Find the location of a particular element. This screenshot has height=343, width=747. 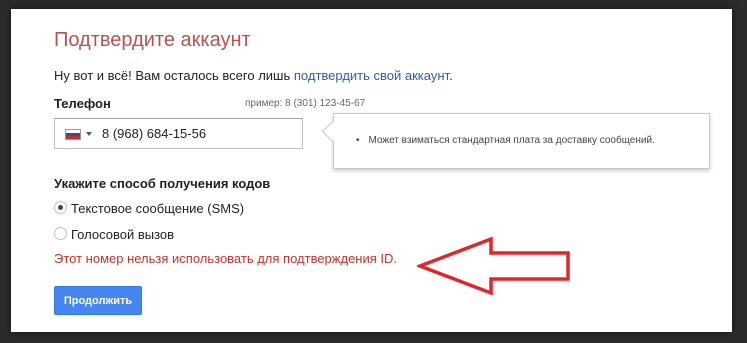

radio-sms-label: Текстовое сообщение (SMS) is located at coordinates (157, 208).